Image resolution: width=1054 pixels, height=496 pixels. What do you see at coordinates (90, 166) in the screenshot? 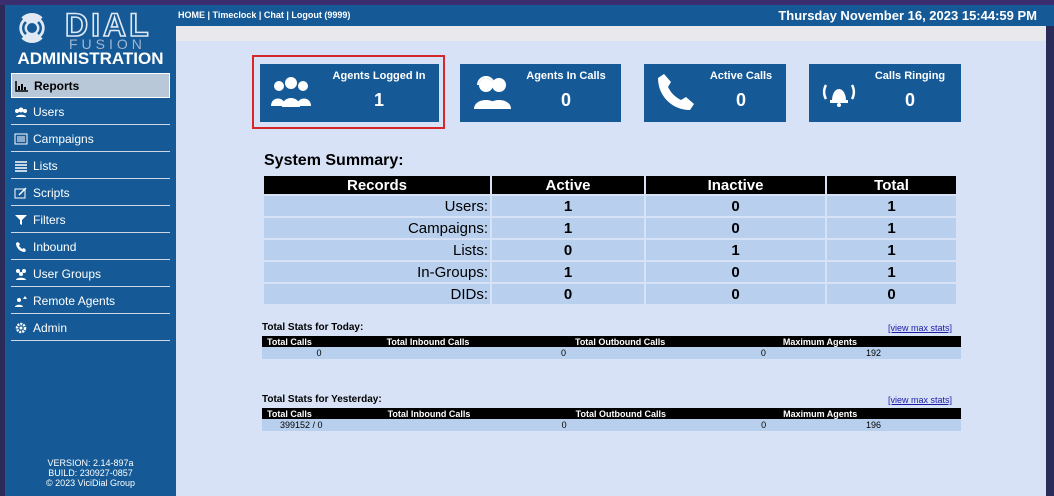
I see `sidebar-item-lists: Lists` at bounding box center [90, 166].